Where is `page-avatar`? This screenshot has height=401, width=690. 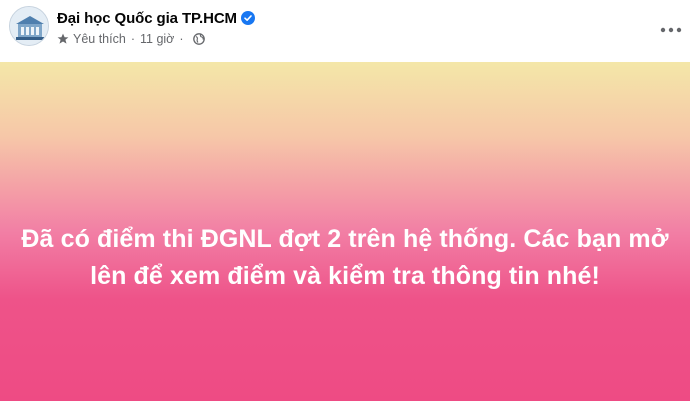 page-avatar is located at coordinates (29, 26).